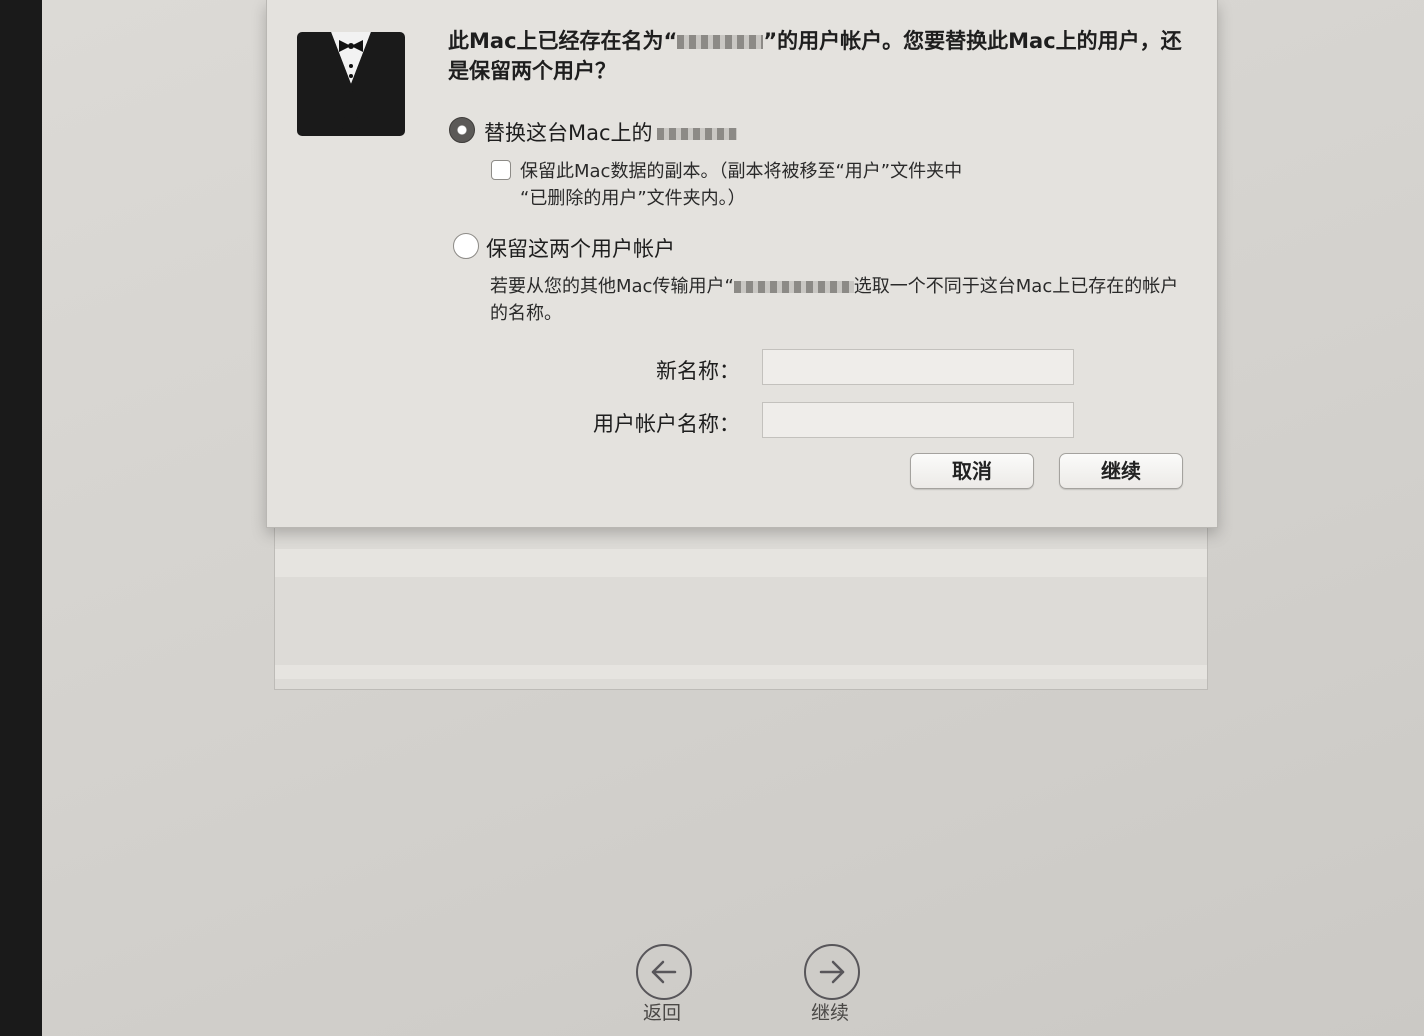 The image size is (1424, 1036). Describe the element at coordinates (661, 1013) in the screenshot. I see `back-label: 返回` at that location.